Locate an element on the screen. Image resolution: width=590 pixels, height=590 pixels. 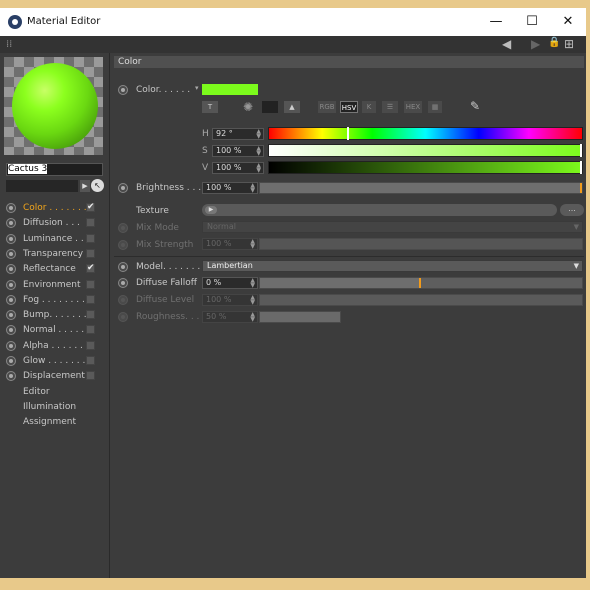
material-preview is located at coordinates (53, 106).